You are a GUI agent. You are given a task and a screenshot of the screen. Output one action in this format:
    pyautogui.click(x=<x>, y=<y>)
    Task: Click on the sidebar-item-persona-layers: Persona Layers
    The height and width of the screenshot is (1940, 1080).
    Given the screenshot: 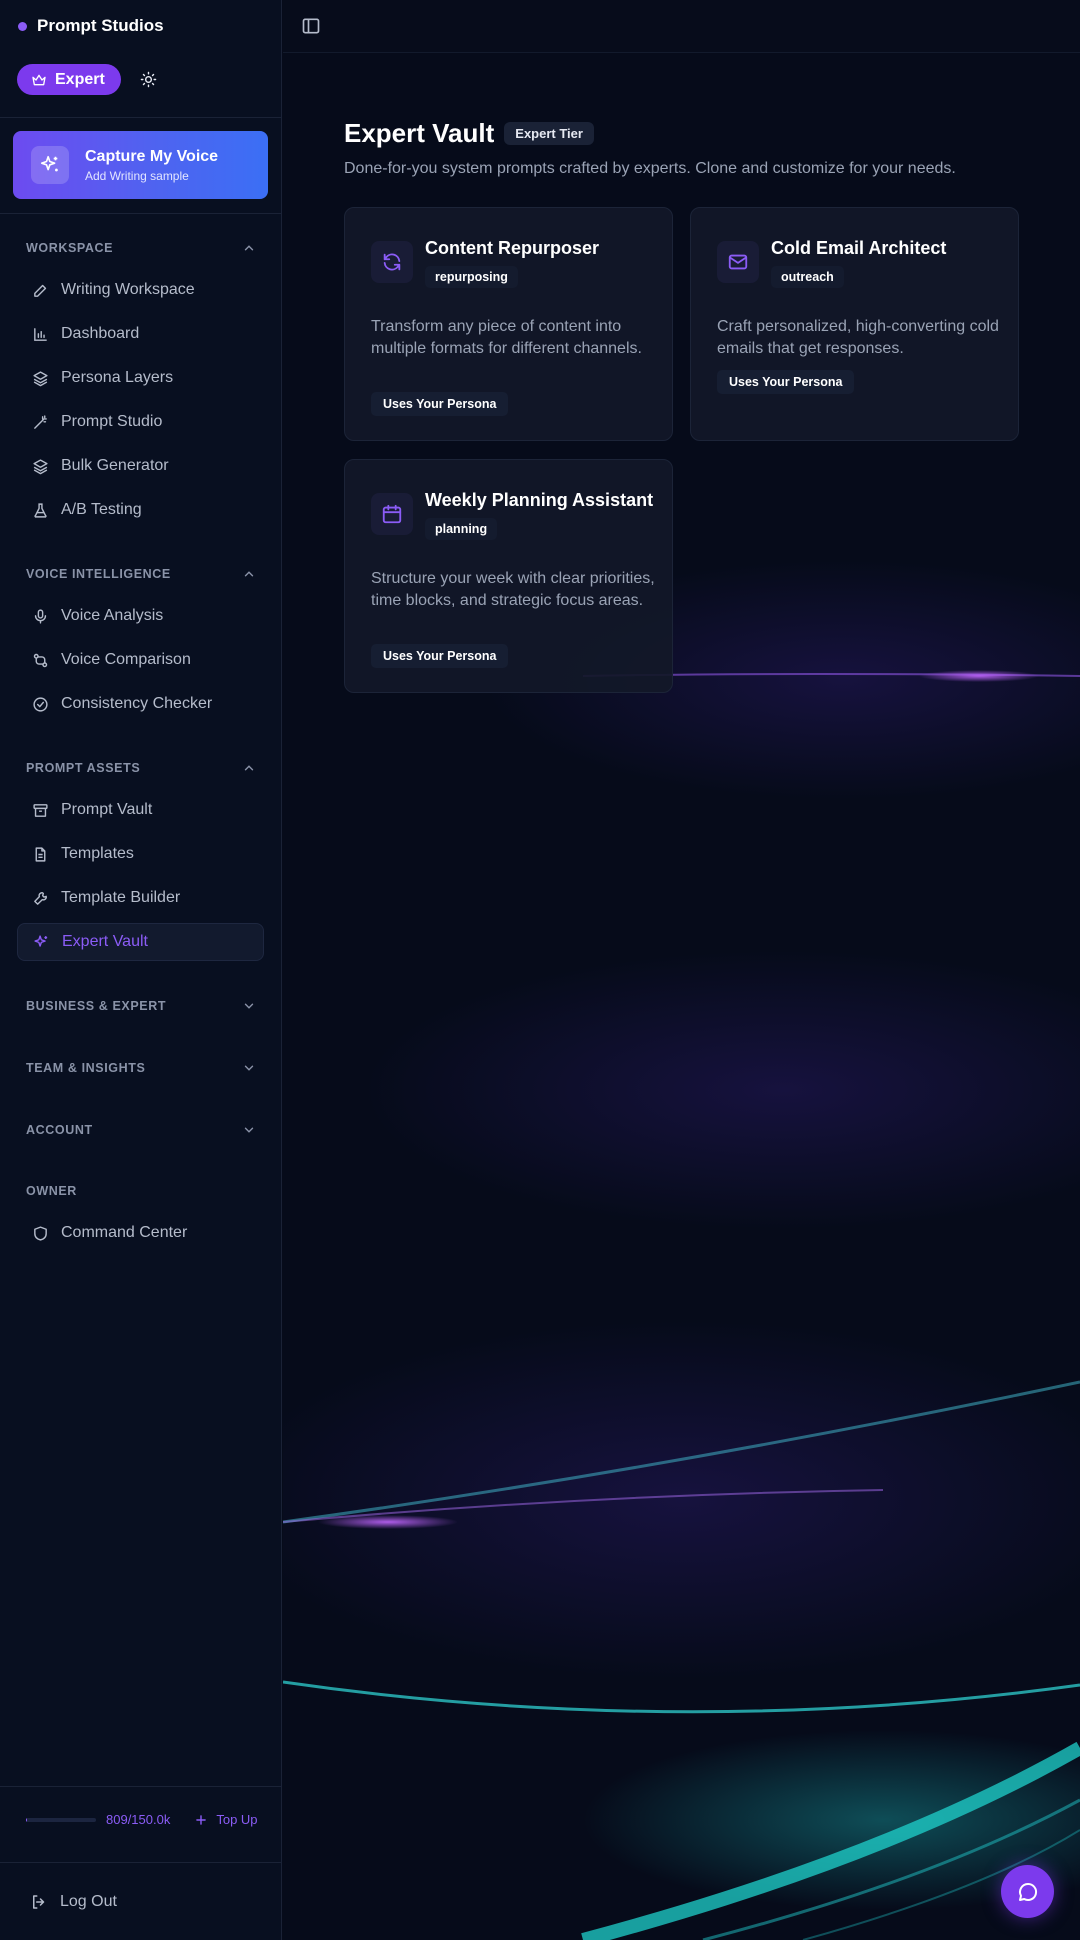 What is the action you would take?
    pyautogui.click(x=140, y=378)
    